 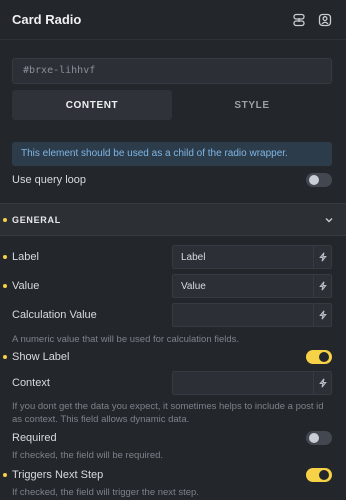 What do you see at coordinates (88, 455) in the screenshot?
I see `required-description: If checked, the field will be required.` at bounding box center [88, 455].